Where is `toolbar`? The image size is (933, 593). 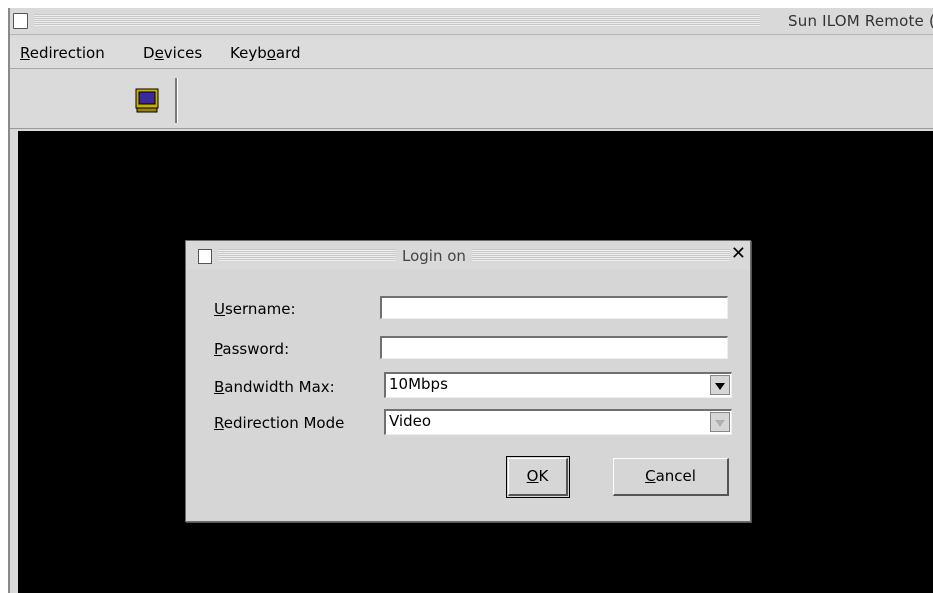
toolbar is located at coordinates (471, 99).